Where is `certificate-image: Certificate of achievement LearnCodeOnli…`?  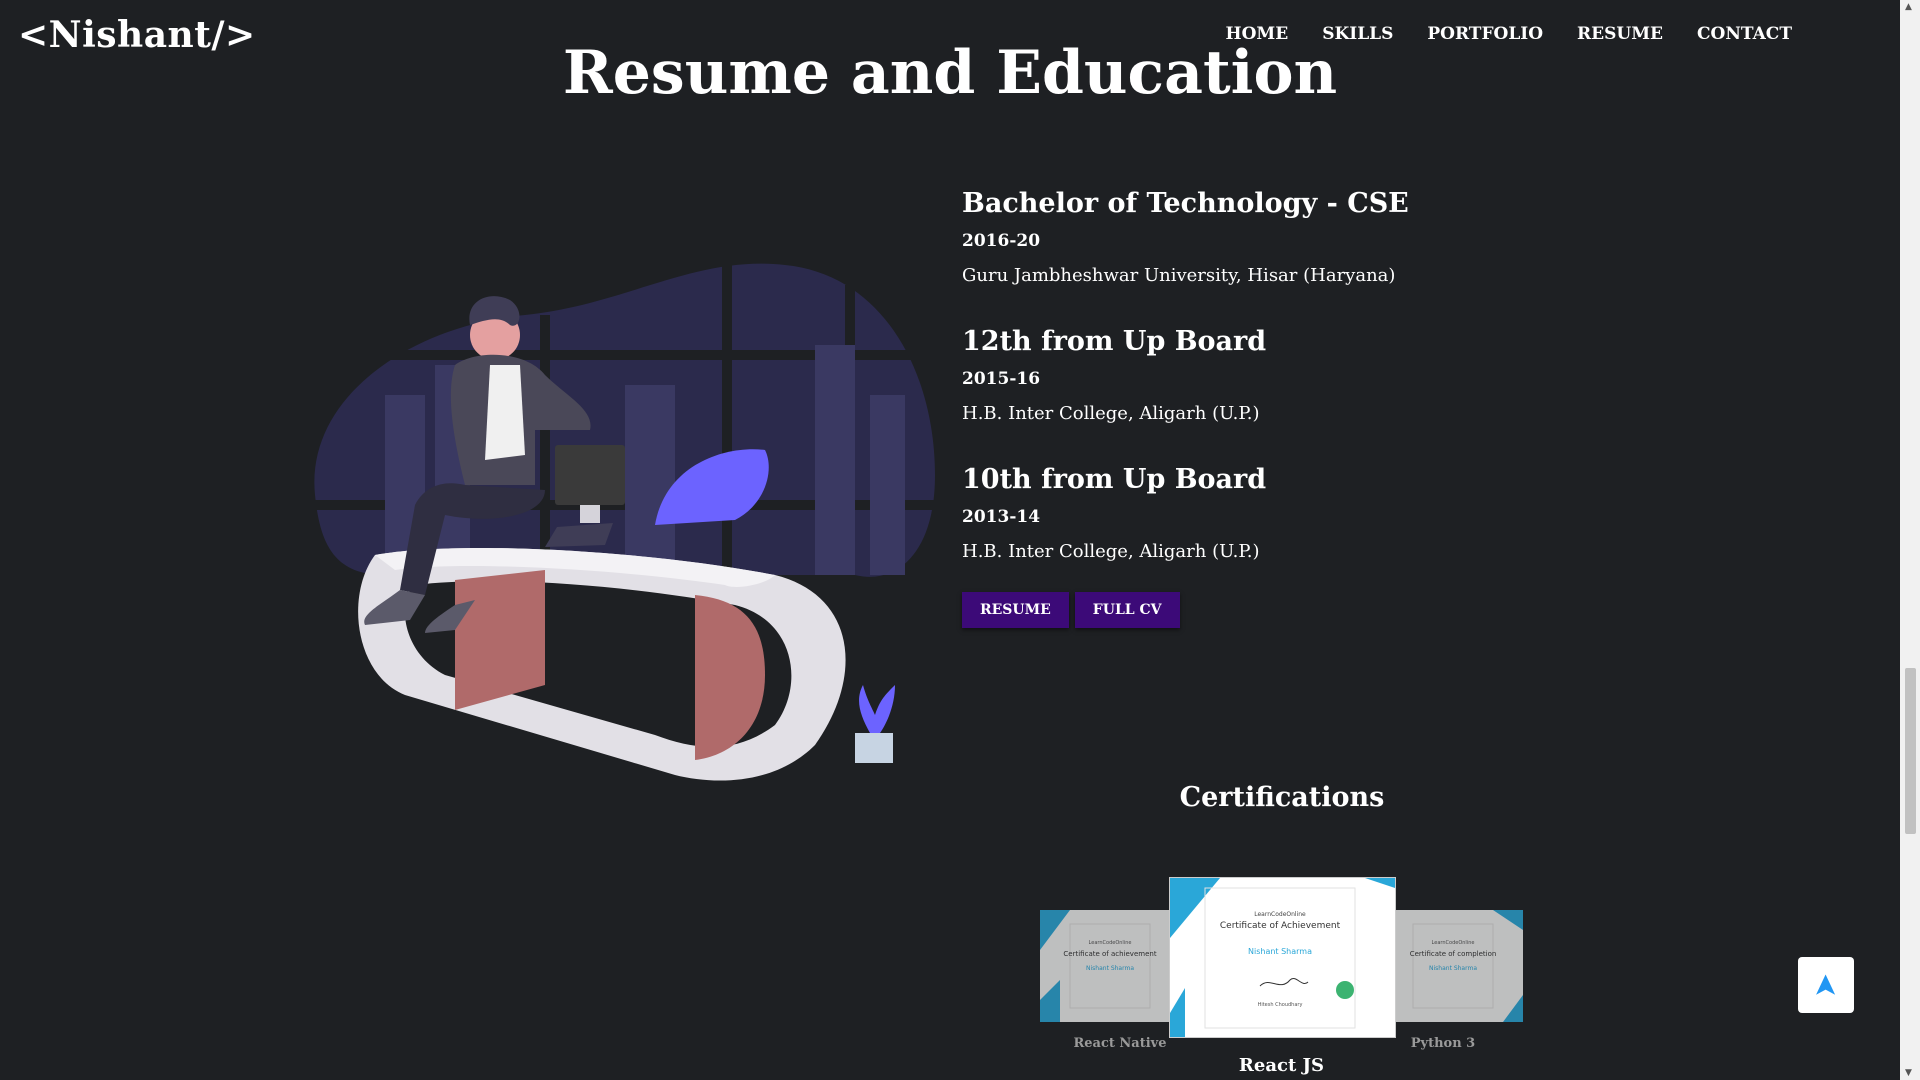 certificate-image: Certificate of achievement LearnCodeOnli… is located at coordinates (1110, 966).